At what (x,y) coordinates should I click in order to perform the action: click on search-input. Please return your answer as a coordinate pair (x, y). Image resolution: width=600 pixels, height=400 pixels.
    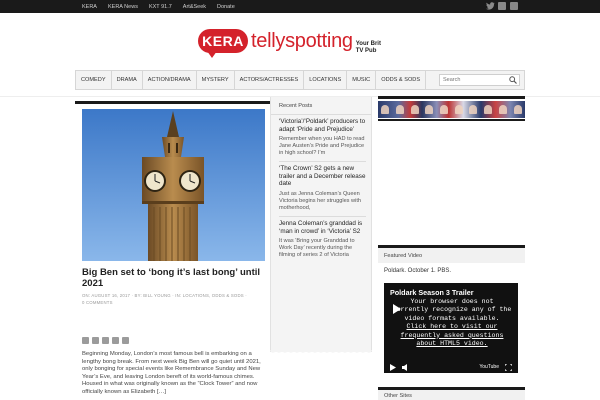
    Looking at the image, I should click on (474, 80).